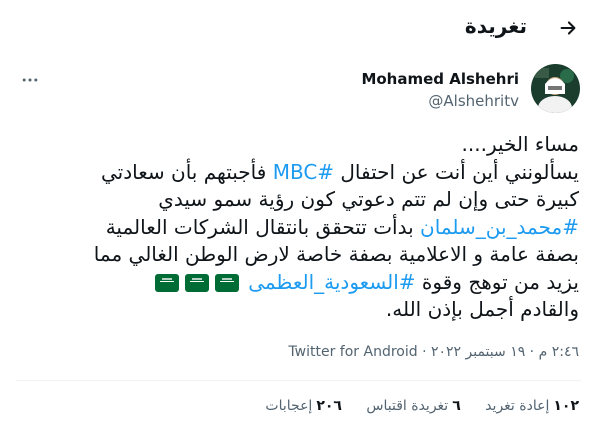 This screenshot has width=597, height=431. I want to click on author-handle: @Alshehritv, so click(473, 101).